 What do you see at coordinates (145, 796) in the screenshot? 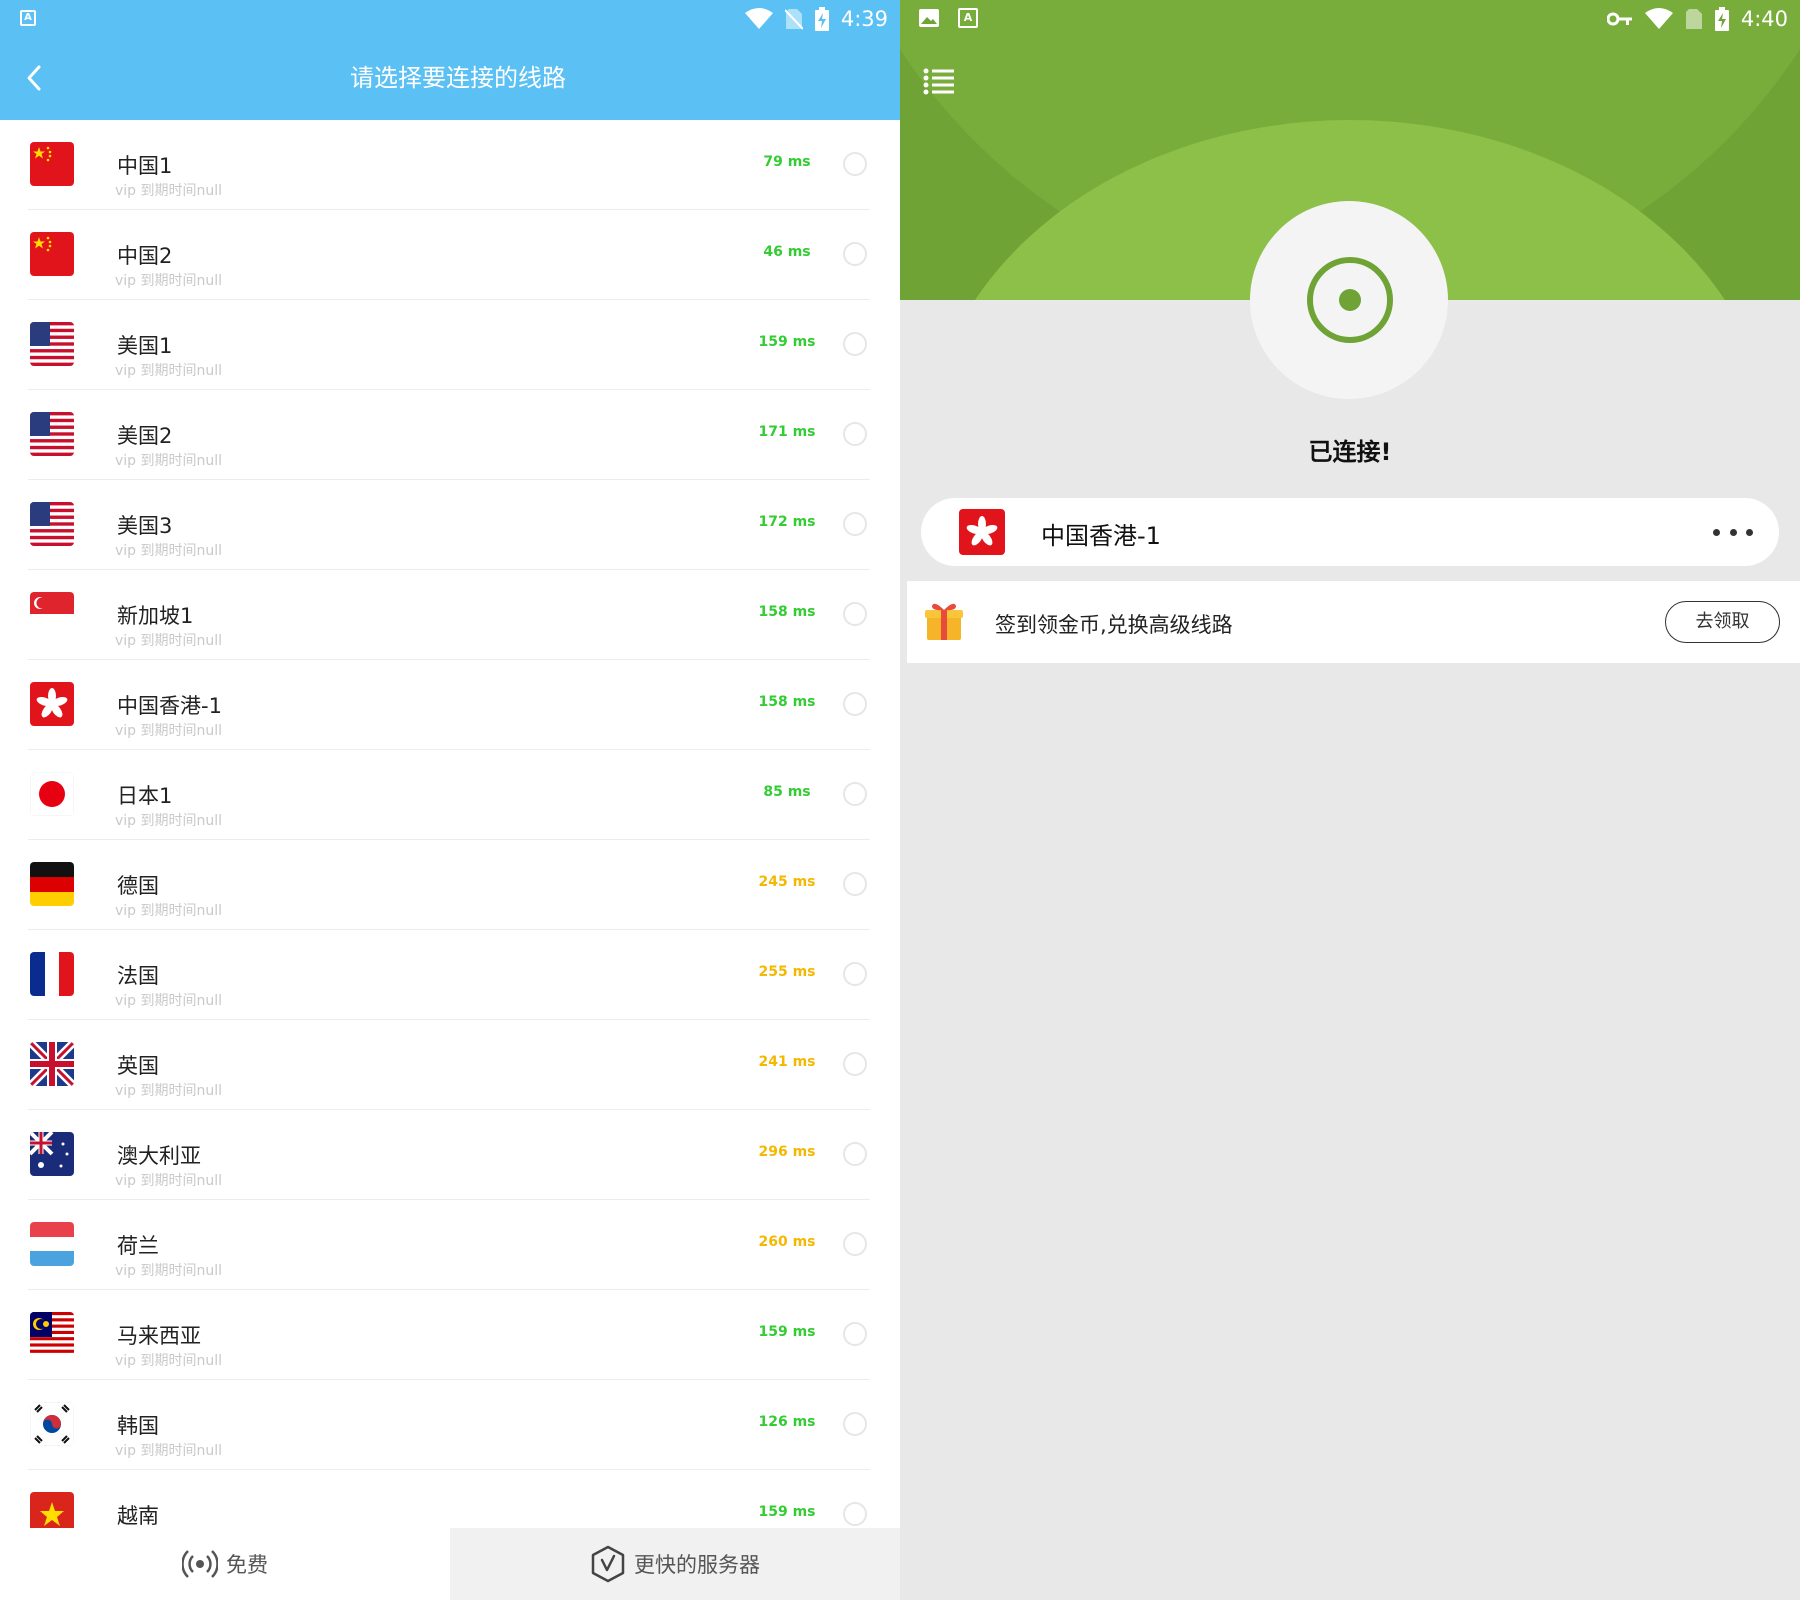
I see `server-name: 日本1` at bounding box center [145, 796].